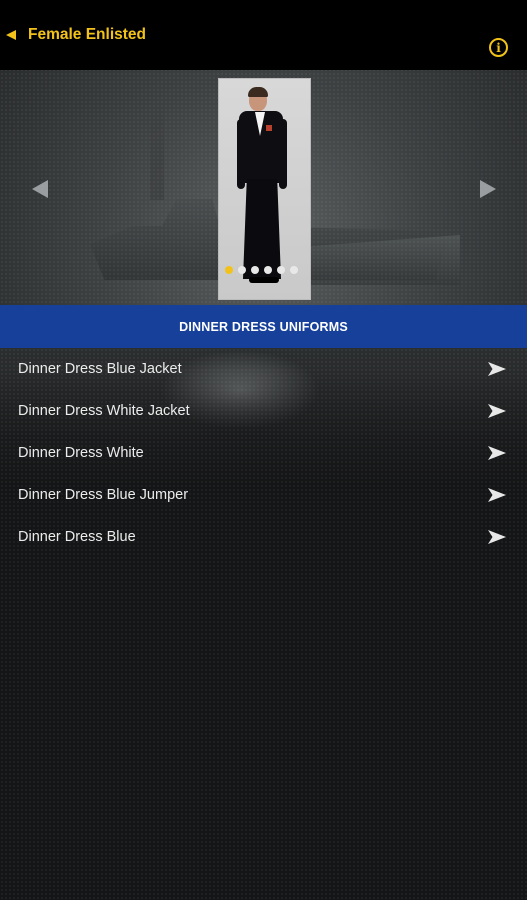 The width and height of the screenshot is (527, 900). What do you see at coordinates (261, 270) in the screenshot?
I see `carousel-pagination` at bounding box center [261, 270].